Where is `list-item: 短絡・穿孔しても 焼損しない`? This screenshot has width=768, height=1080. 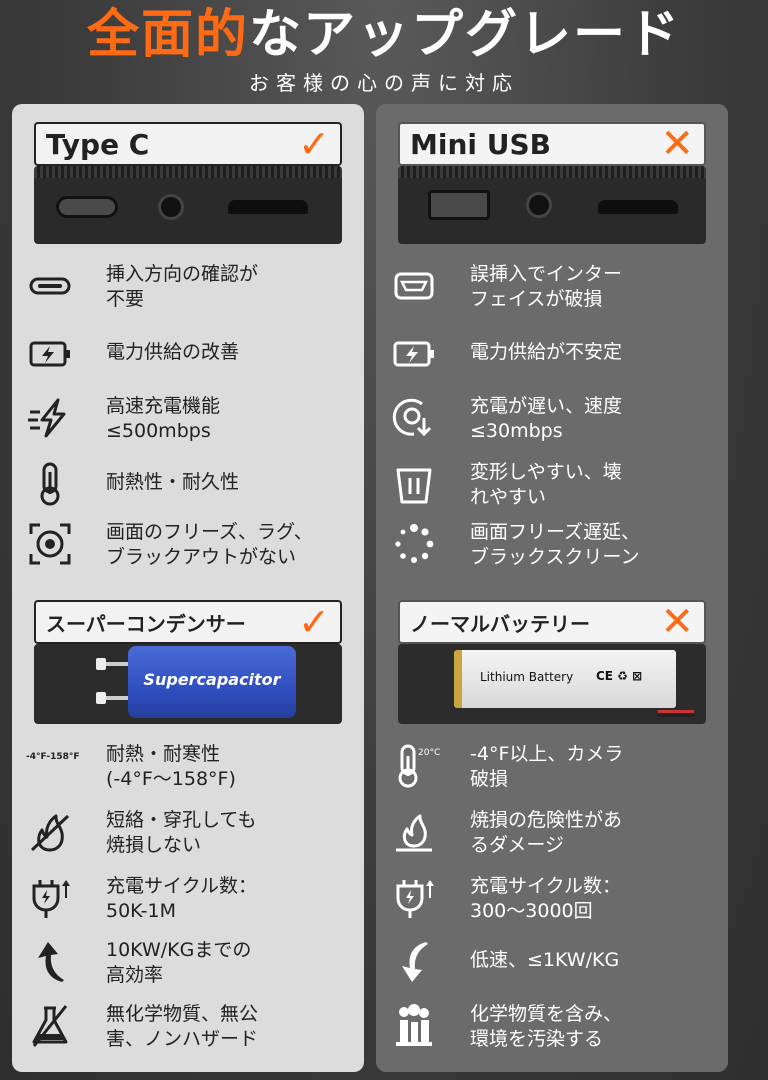
list-item: 短絡・穿孔しても 焼損しない is located at coordinates (188, 834).